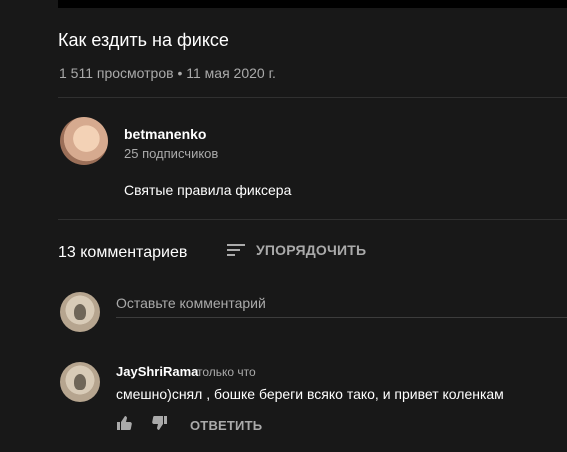 The width and height of the screenshot is (567, 452). What do you see at coordinates (311, 250) in the screenshot?
I see `sort-label: УПОРЯДОЧИТЬ` at bounding box center [311, 250].